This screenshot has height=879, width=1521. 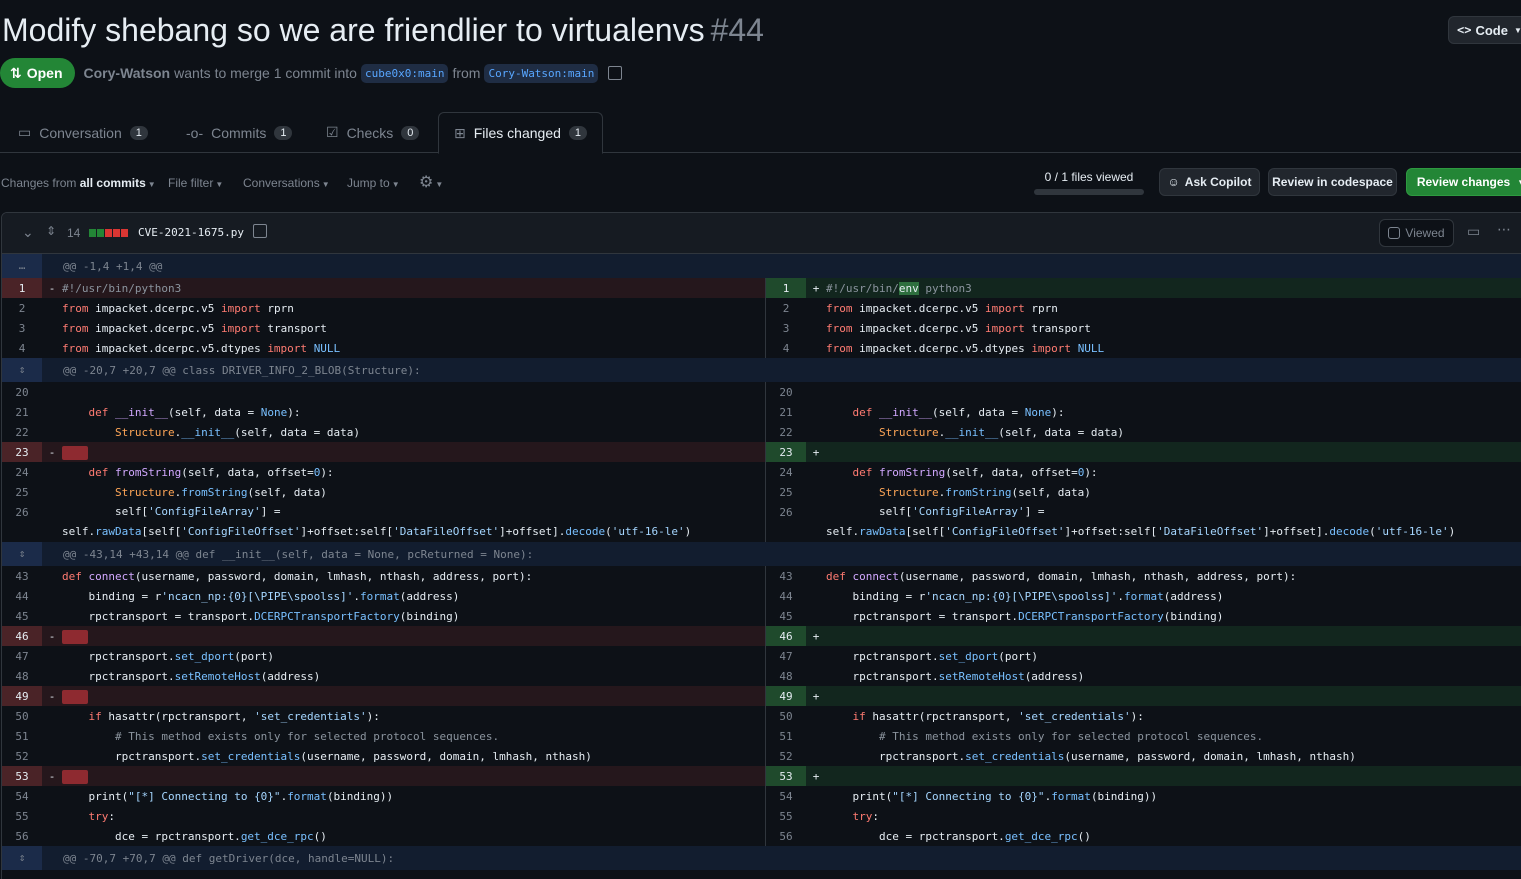 I want to click on checkbox-icon, so click(x=1394, y=233).